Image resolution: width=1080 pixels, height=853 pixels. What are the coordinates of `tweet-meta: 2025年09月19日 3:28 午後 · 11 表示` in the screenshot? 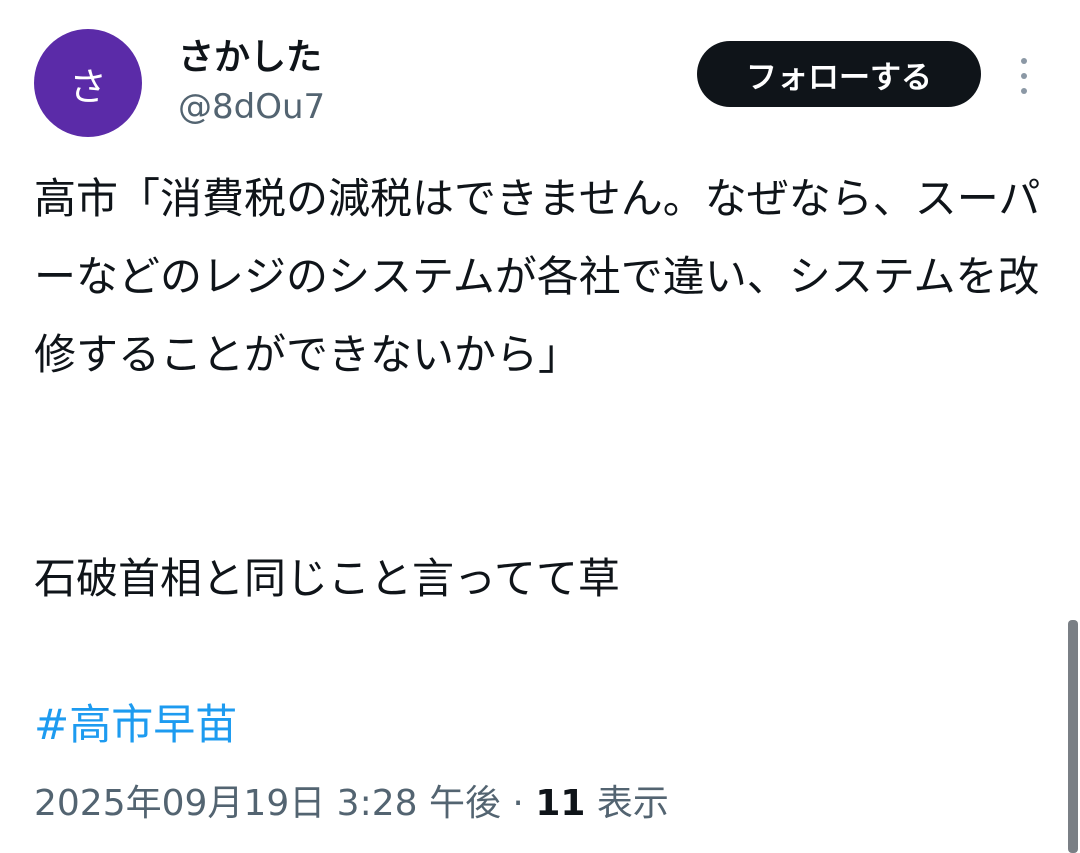 It's located at (351, 804).